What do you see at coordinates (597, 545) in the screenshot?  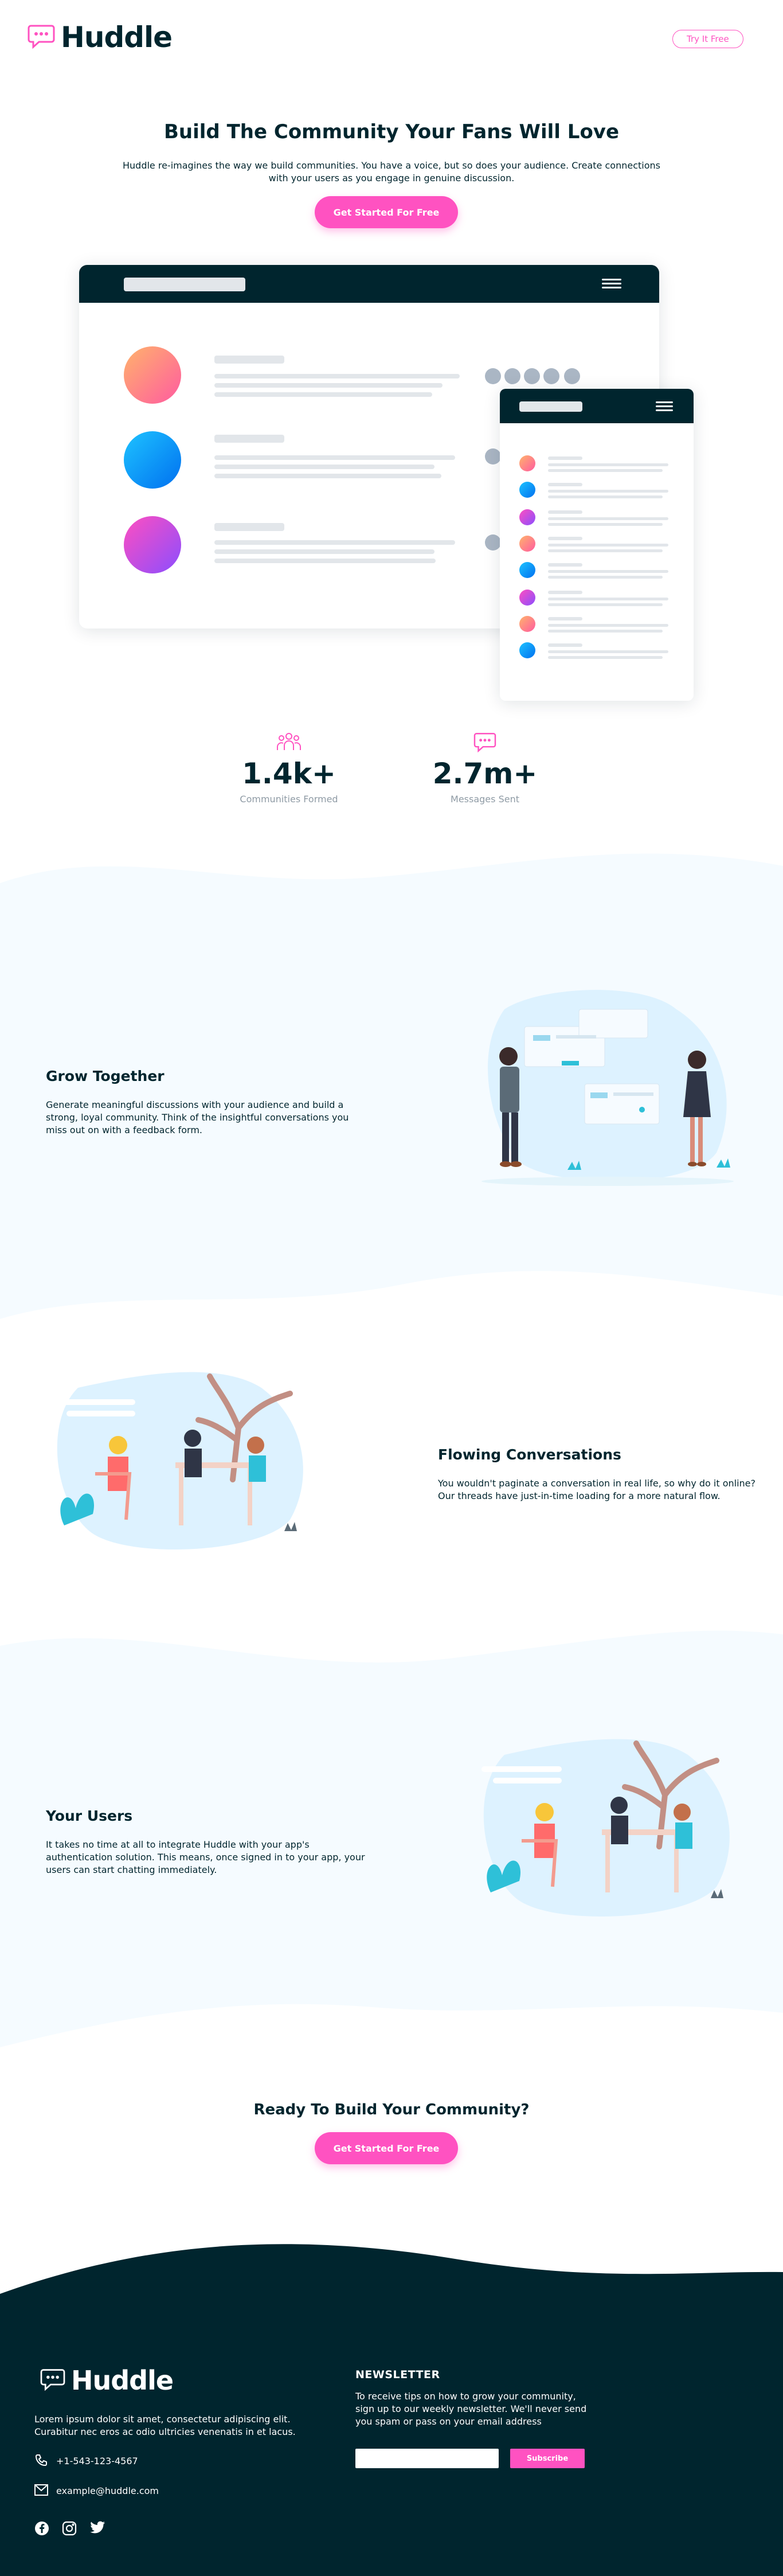 I see `mockup-mobile` at bounding box center [597, 545].